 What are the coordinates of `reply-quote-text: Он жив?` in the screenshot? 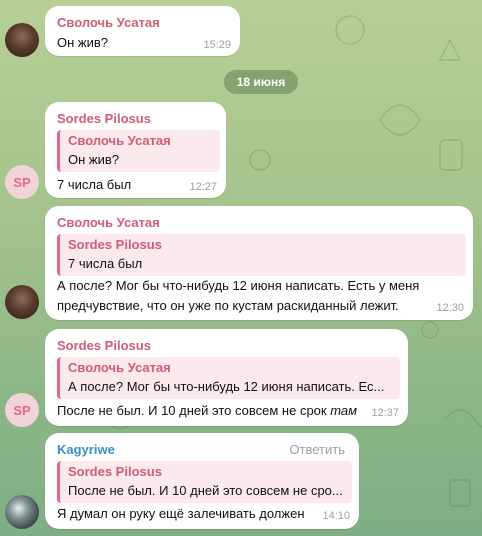 It's located at (93, 159).